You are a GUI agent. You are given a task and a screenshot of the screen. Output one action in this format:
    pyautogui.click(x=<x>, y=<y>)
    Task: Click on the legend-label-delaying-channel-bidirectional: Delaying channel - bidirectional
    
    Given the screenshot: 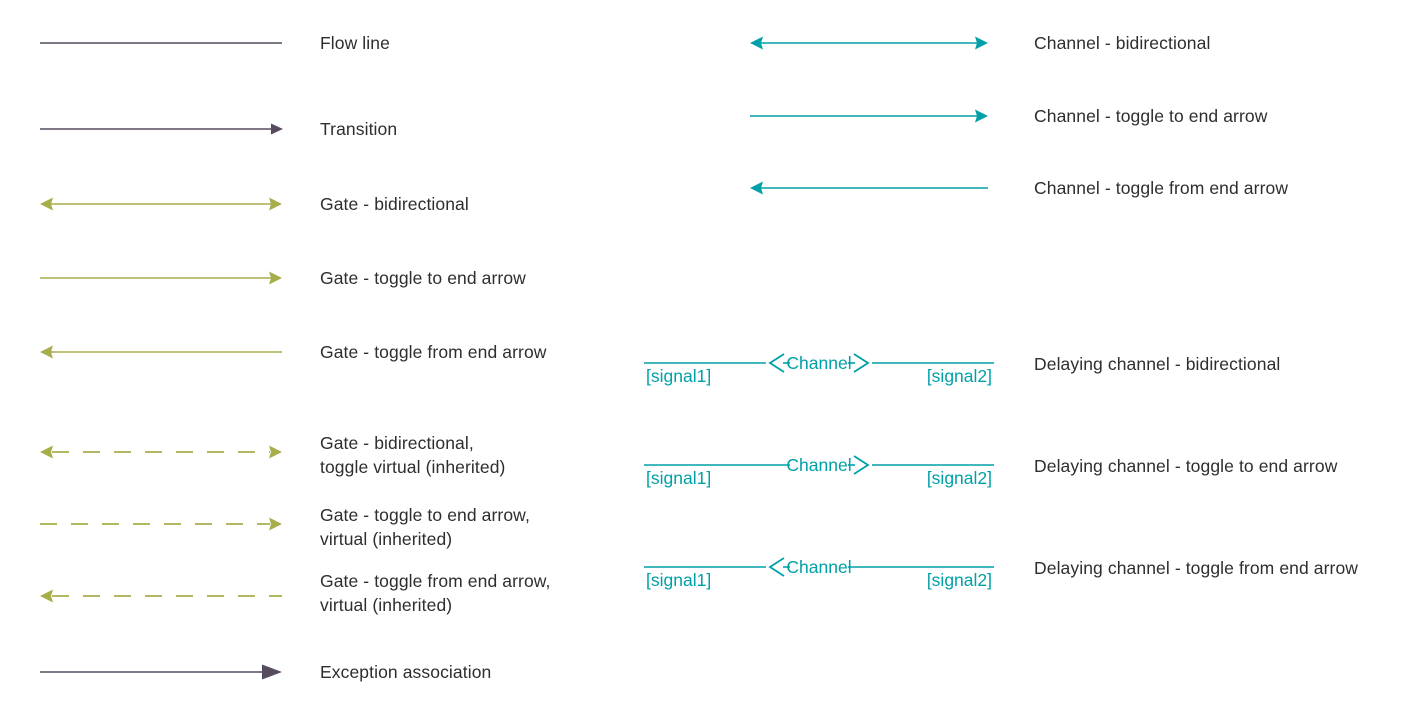 What is the action you would take?
    pyautogui.click(x=1157, y=364)
    